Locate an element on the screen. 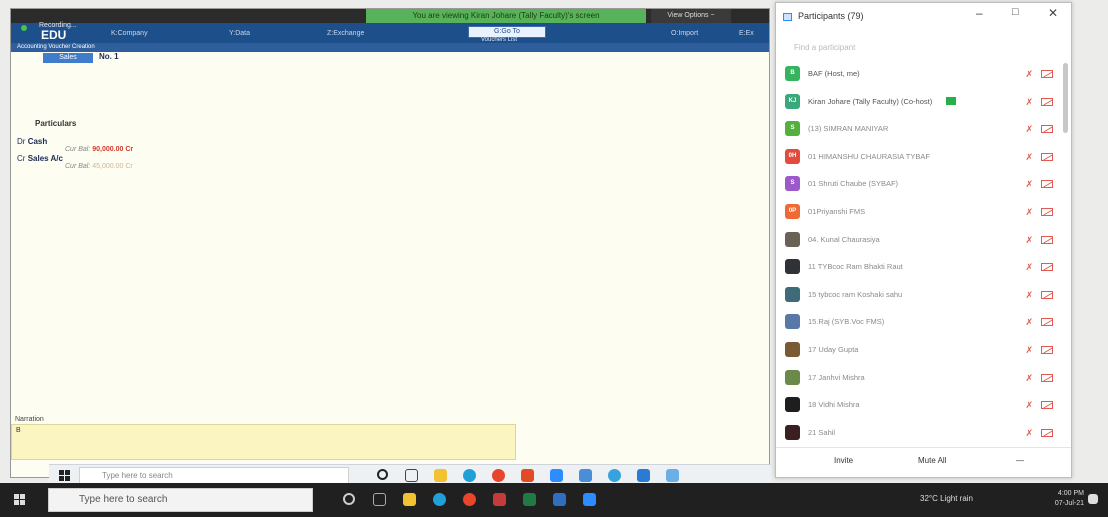 The height and width of the screenshot is (517, 1108). clock-date: 07-Jul-21 is located at coordinates (1069, 503).